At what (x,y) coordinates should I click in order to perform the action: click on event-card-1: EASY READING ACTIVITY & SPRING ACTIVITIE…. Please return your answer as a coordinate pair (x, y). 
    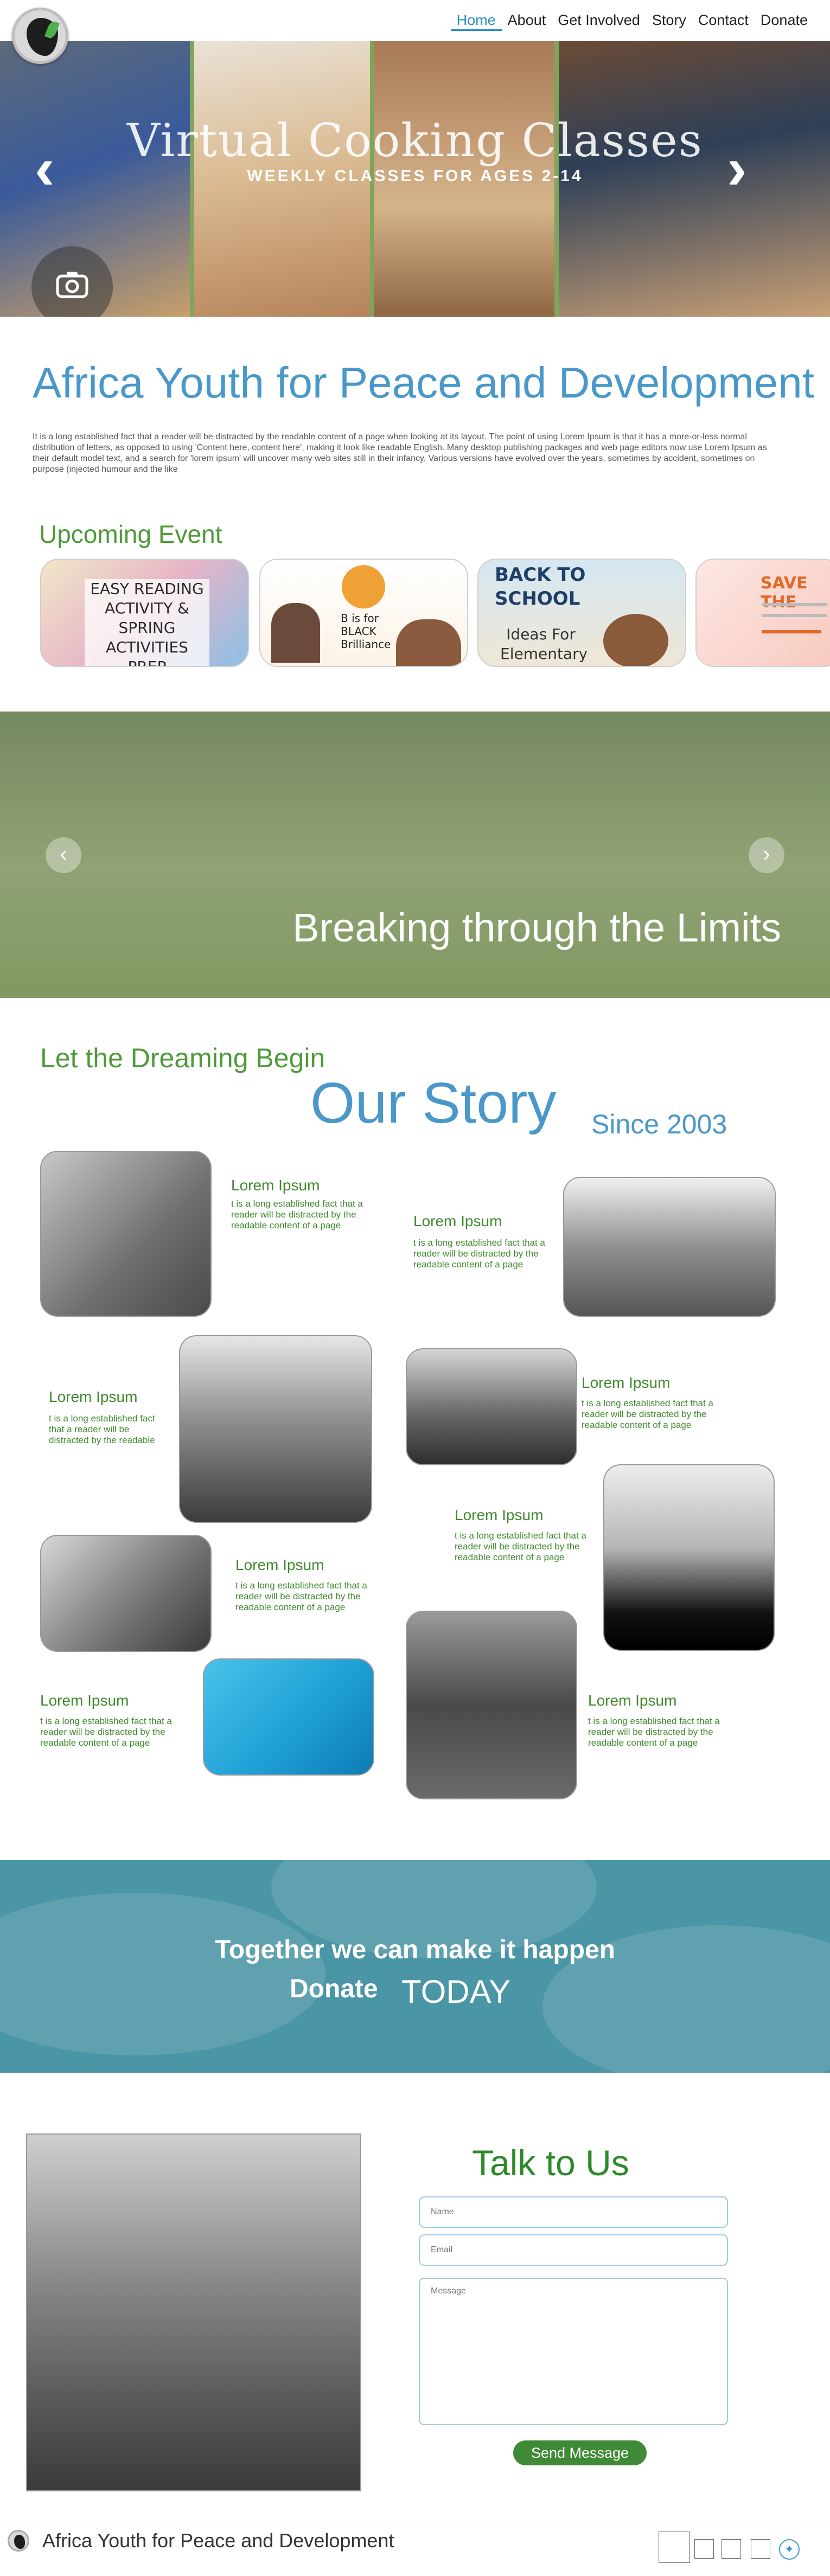
    Looking at the image, I should click on (144, 613).